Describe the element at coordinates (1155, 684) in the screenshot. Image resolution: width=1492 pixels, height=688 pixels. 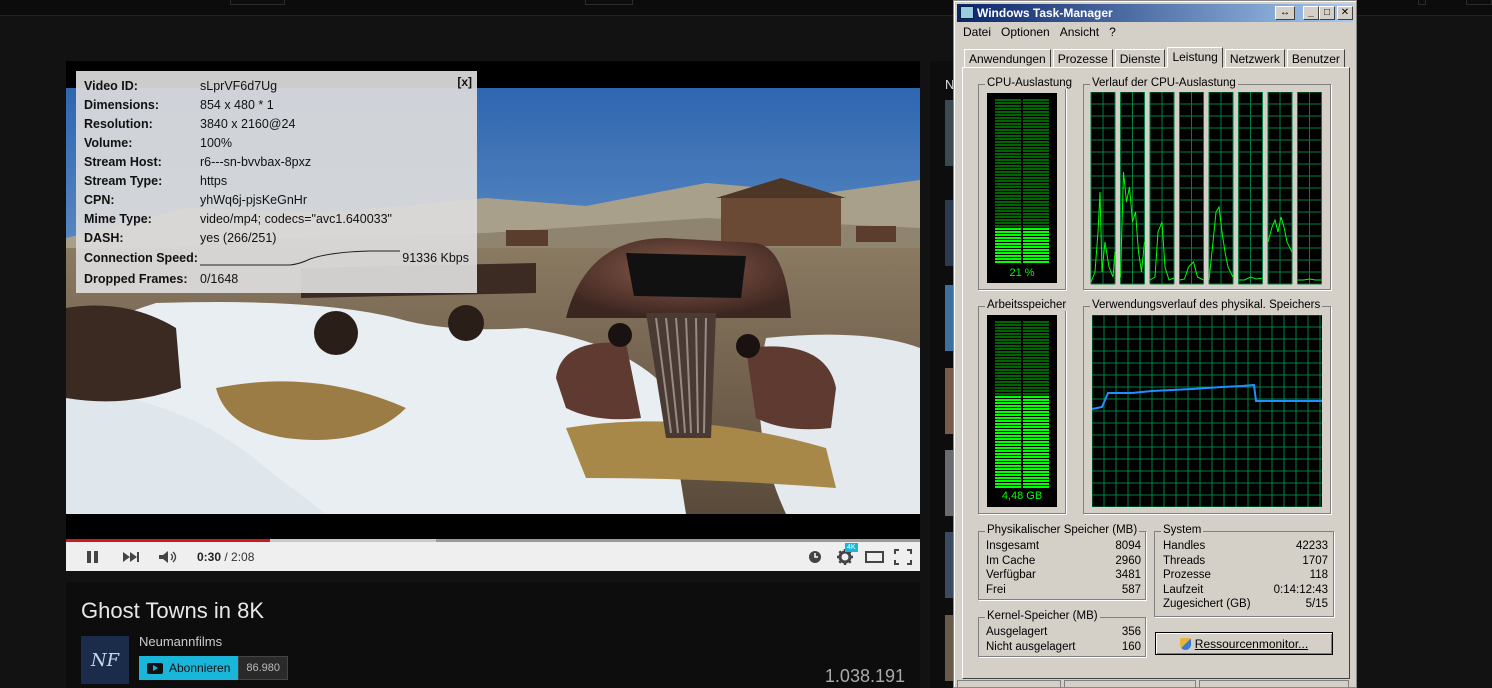
I see `task-manager-status-bar` at that location.